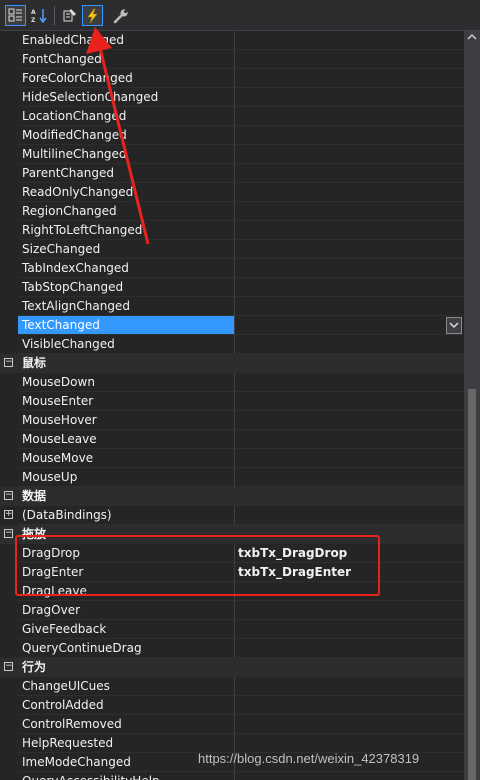 This screenshot has height=780, width=480. What do you see at coordinates (34, 496) in the screenshot?
I see `category-label: 数据` at bounding box center [34, 496].